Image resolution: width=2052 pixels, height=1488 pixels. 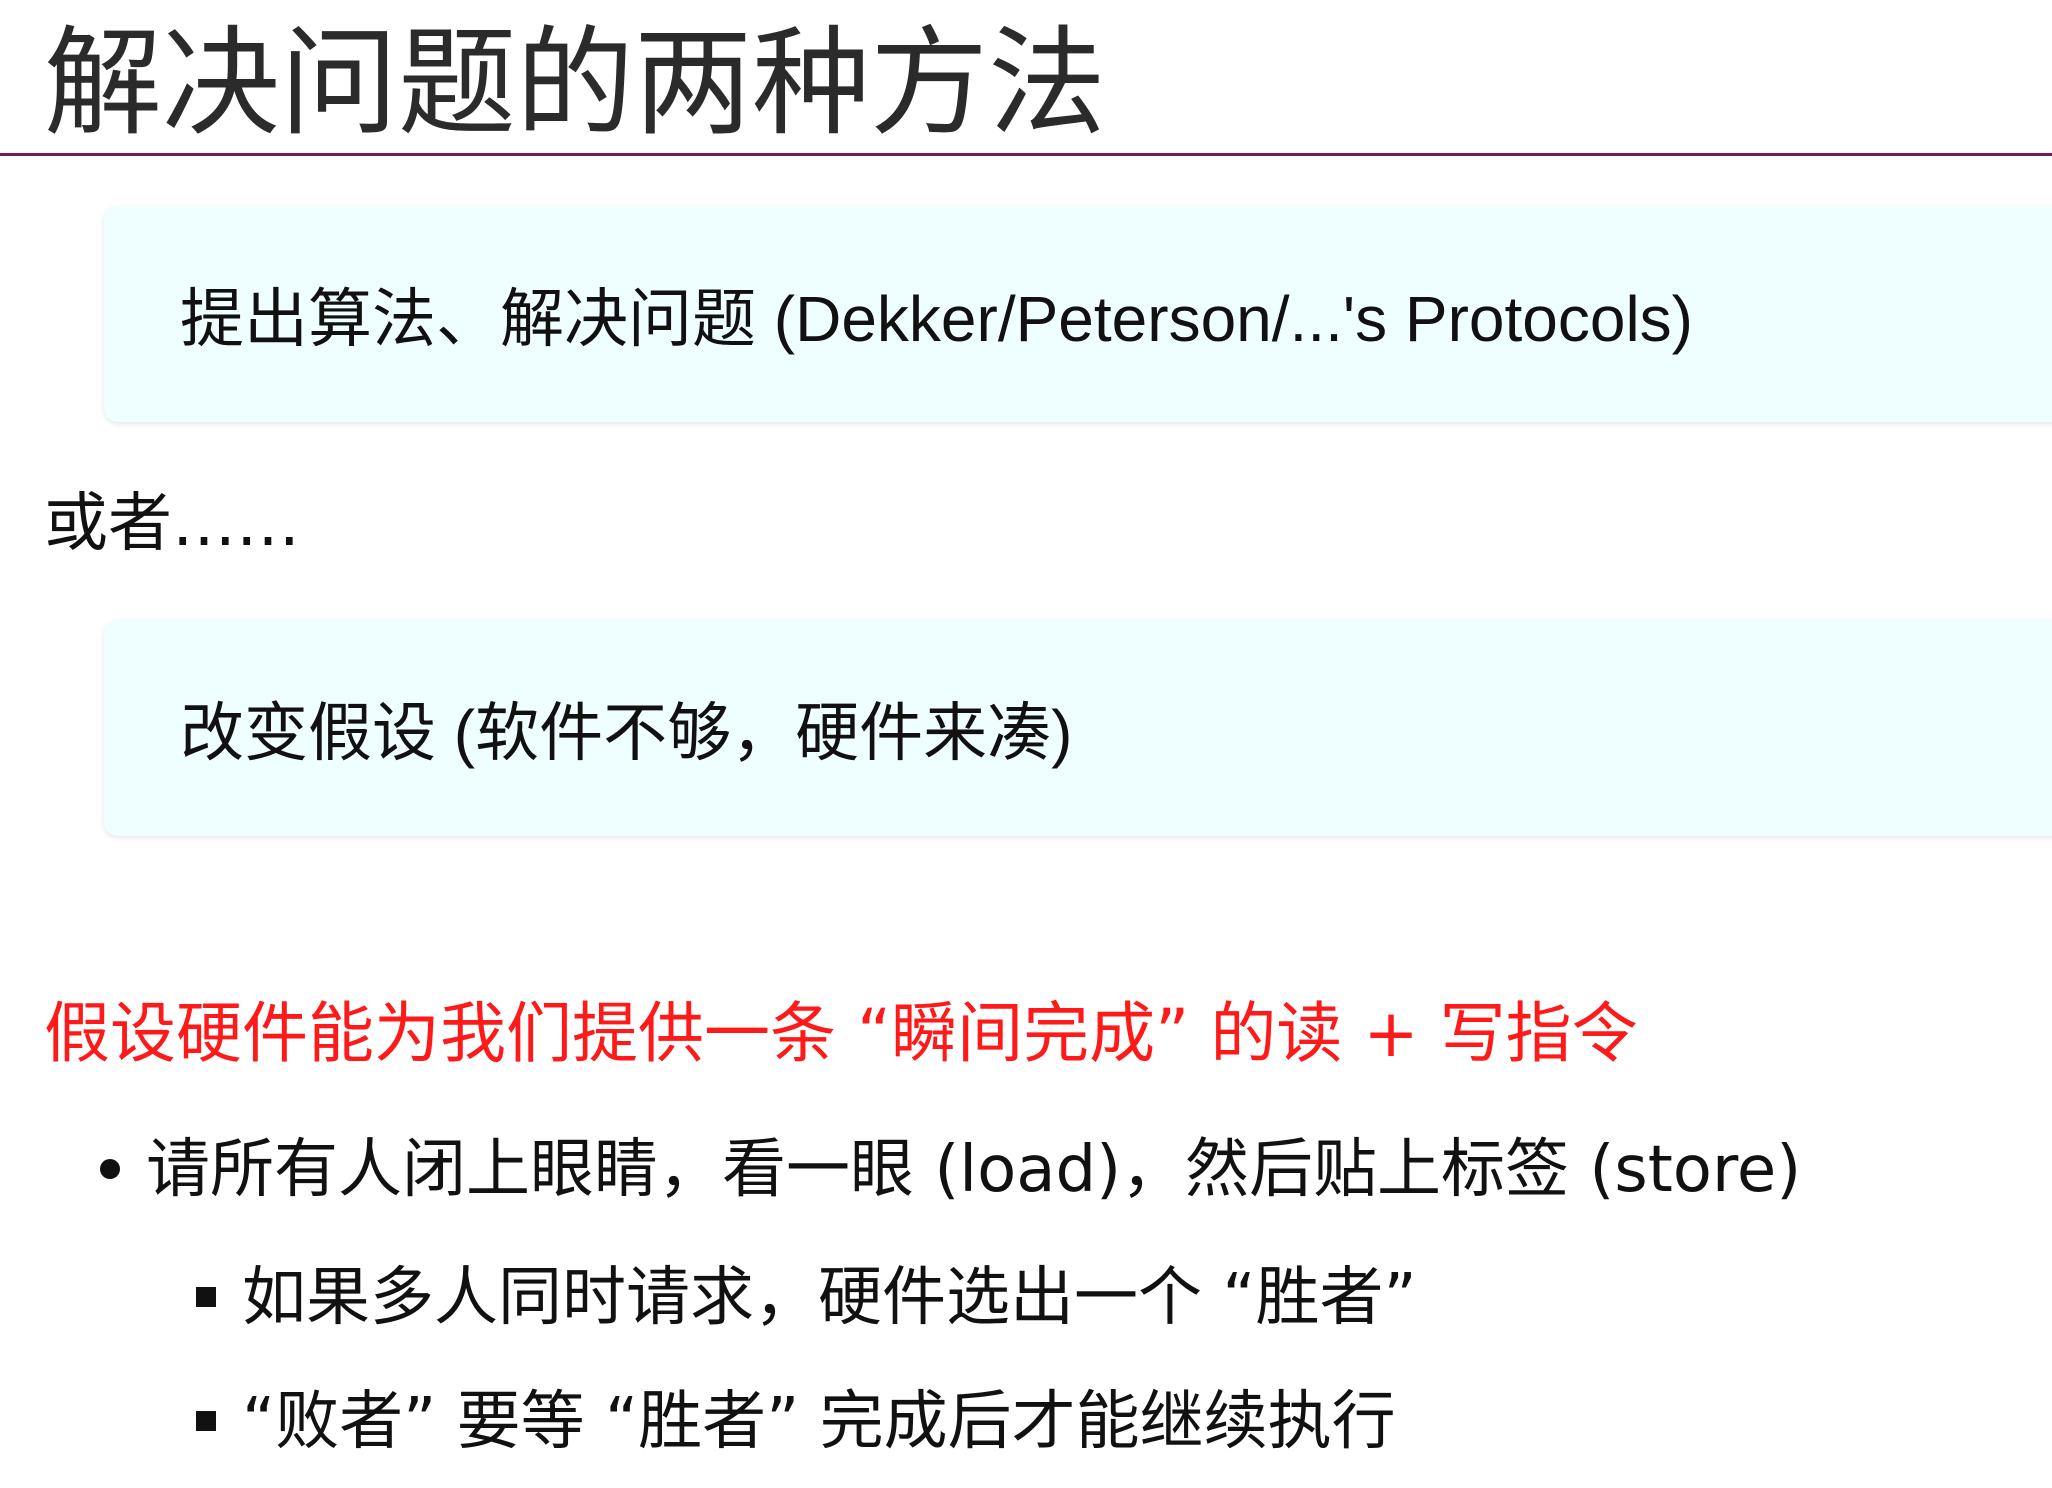 What do you see at coordinates (1224, 319) in the screenshot?
I see `callout-latin-text: (Dekker/Peterson/...'s Protocols)` at bounding box center [1224, 319].